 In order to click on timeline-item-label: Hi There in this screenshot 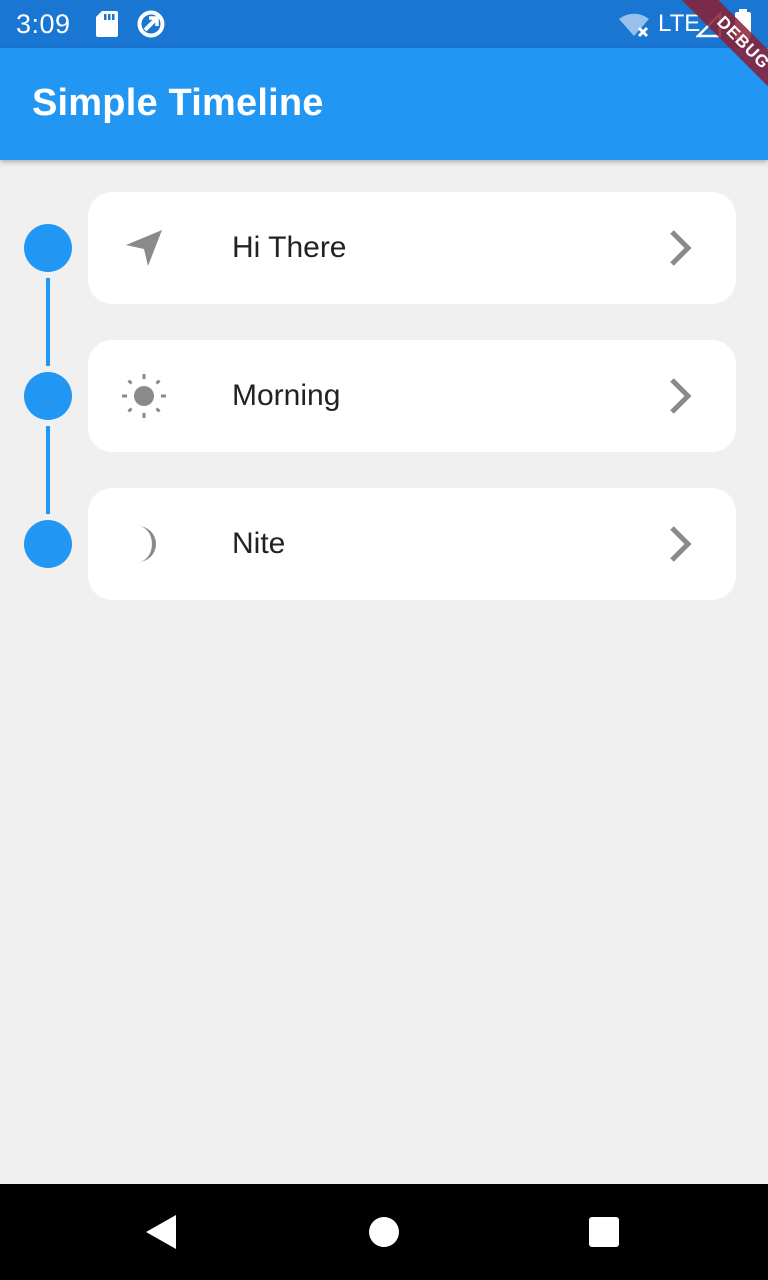, I will do `click(289, 247)`.